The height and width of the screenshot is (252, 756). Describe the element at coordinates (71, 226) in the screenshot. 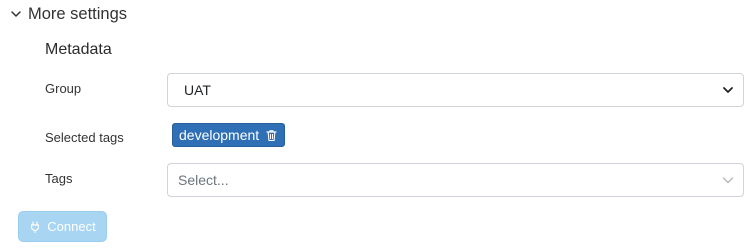

I see `connect-label: Connect` at that location.